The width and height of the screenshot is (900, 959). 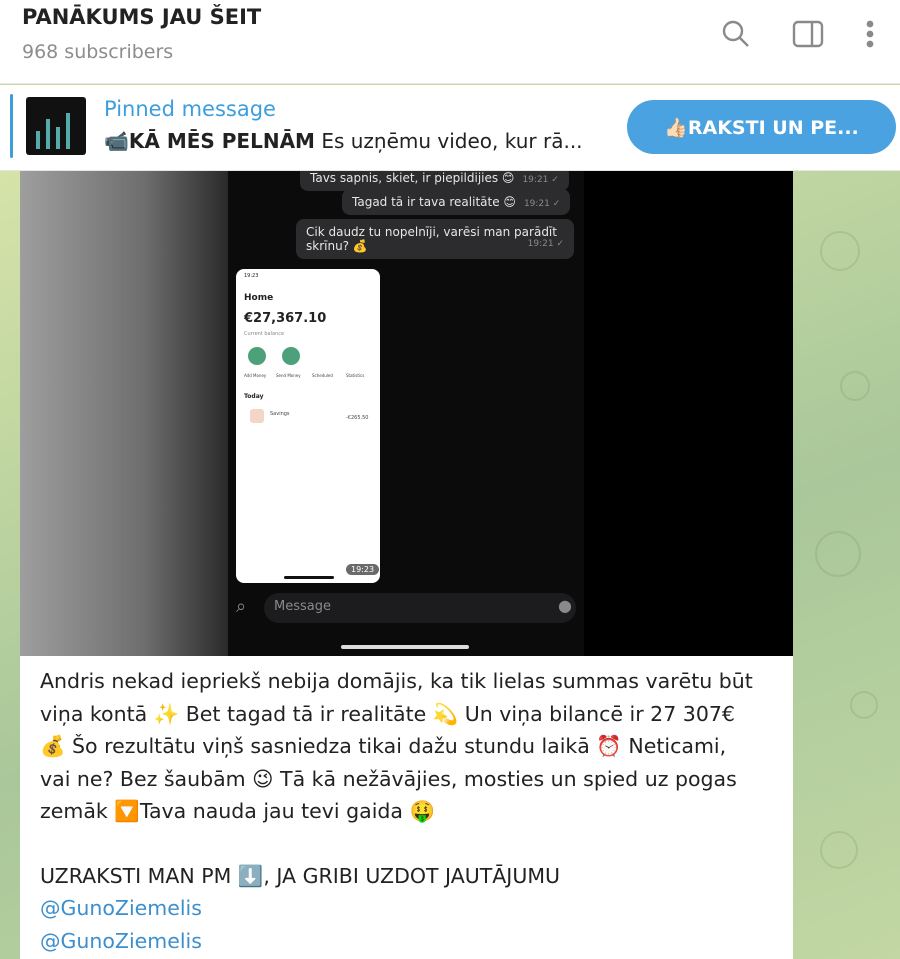 What do you see at coordinates (11, 126) in the screenshot?
I see `pinned-accent-line` at bounding box center [11, 126].